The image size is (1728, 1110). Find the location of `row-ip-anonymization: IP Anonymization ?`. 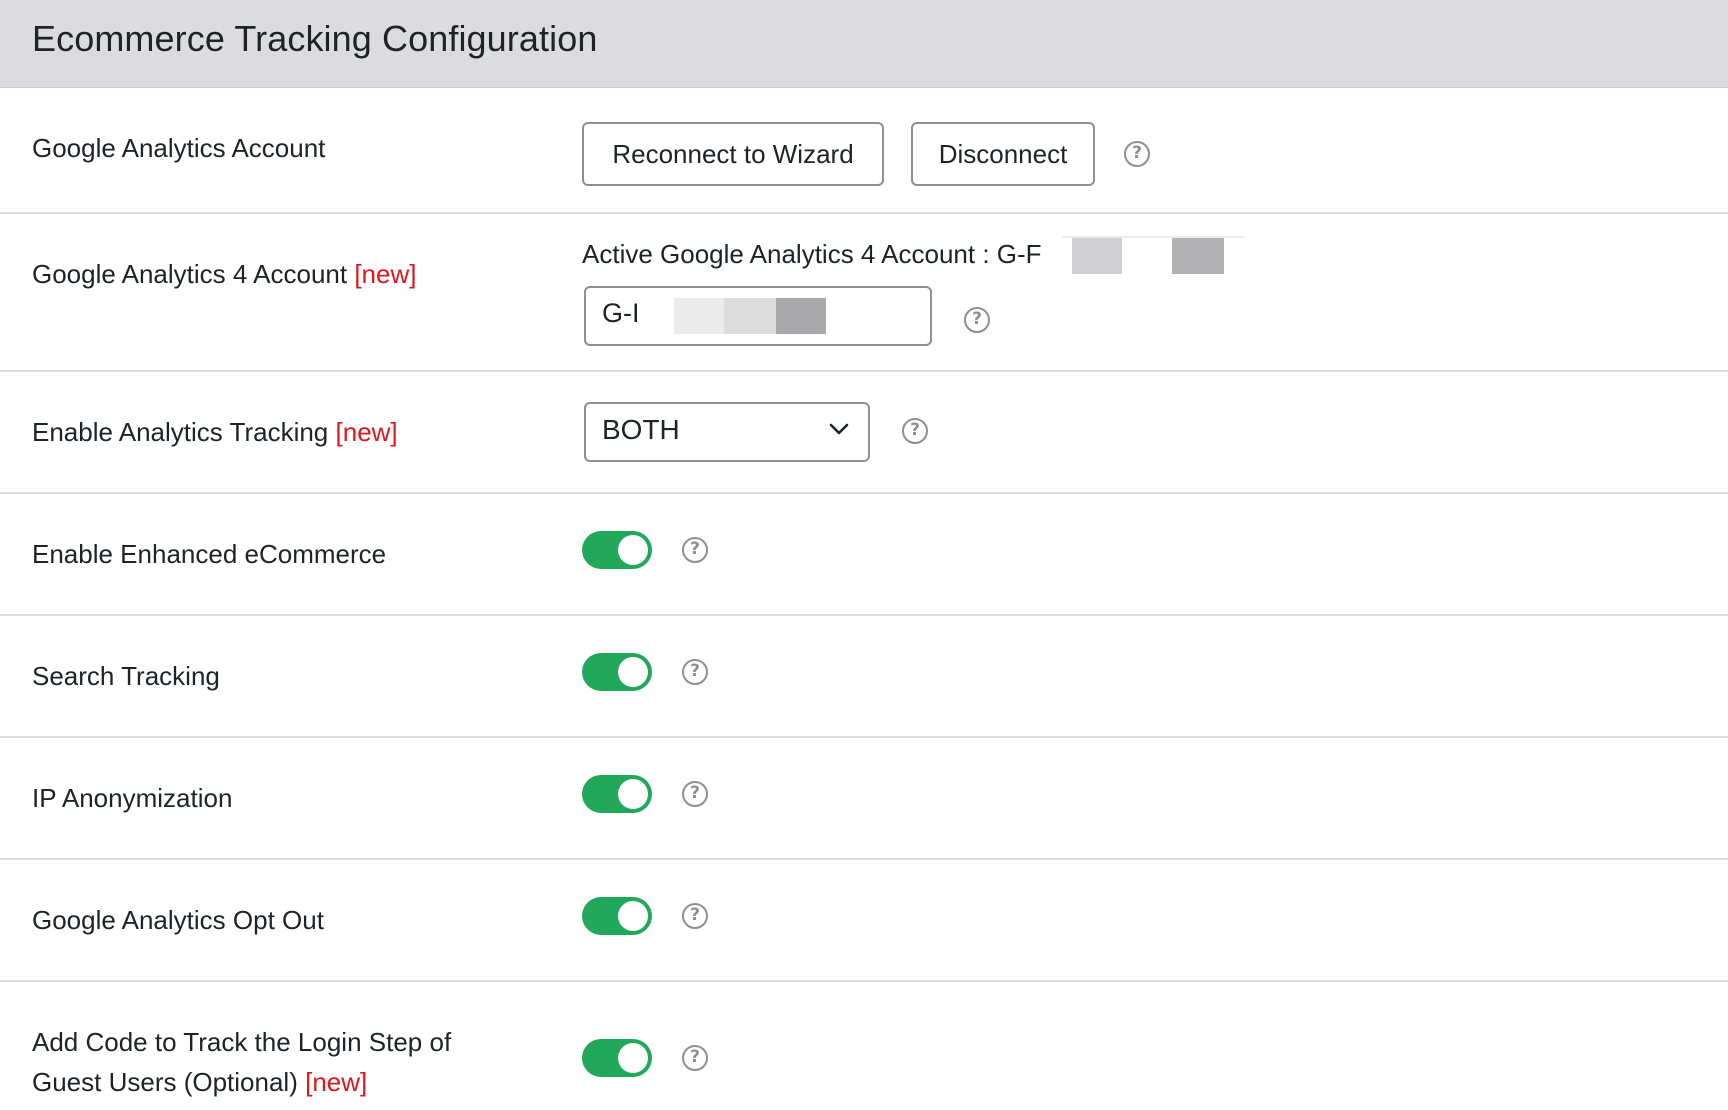

row-ip-anonymization: IP Anonymization ? is located at coordinates (864, 799).